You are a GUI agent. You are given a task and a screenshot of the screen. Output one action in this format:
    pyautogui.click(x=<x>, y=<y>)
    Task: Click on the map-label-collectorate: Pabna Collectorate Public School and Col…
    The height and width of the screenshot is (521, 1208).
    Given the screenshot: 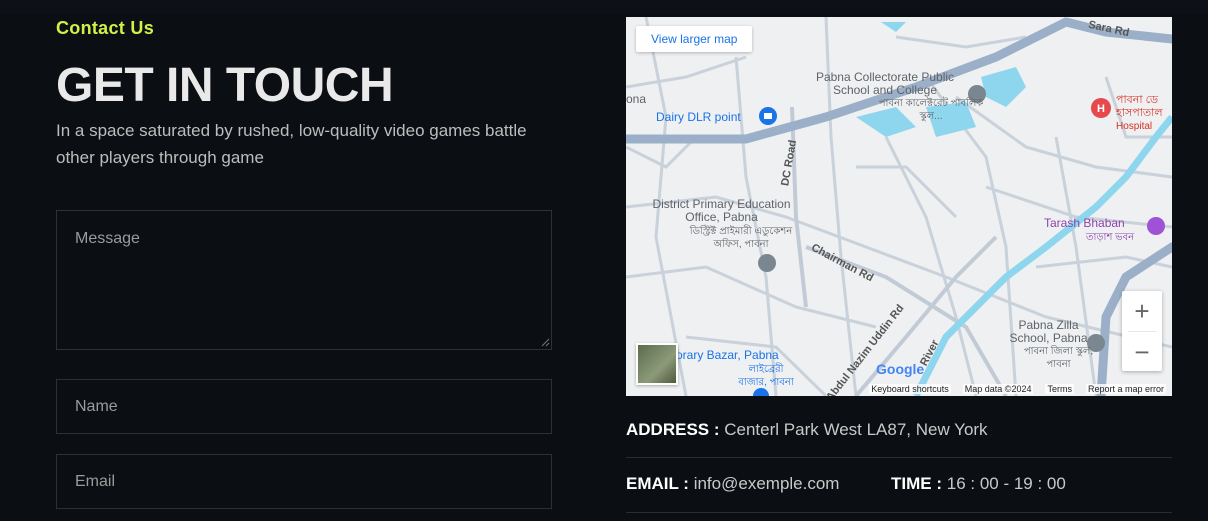 What is the action you would take?
    pyautogui.click(x=885, y=83)
    